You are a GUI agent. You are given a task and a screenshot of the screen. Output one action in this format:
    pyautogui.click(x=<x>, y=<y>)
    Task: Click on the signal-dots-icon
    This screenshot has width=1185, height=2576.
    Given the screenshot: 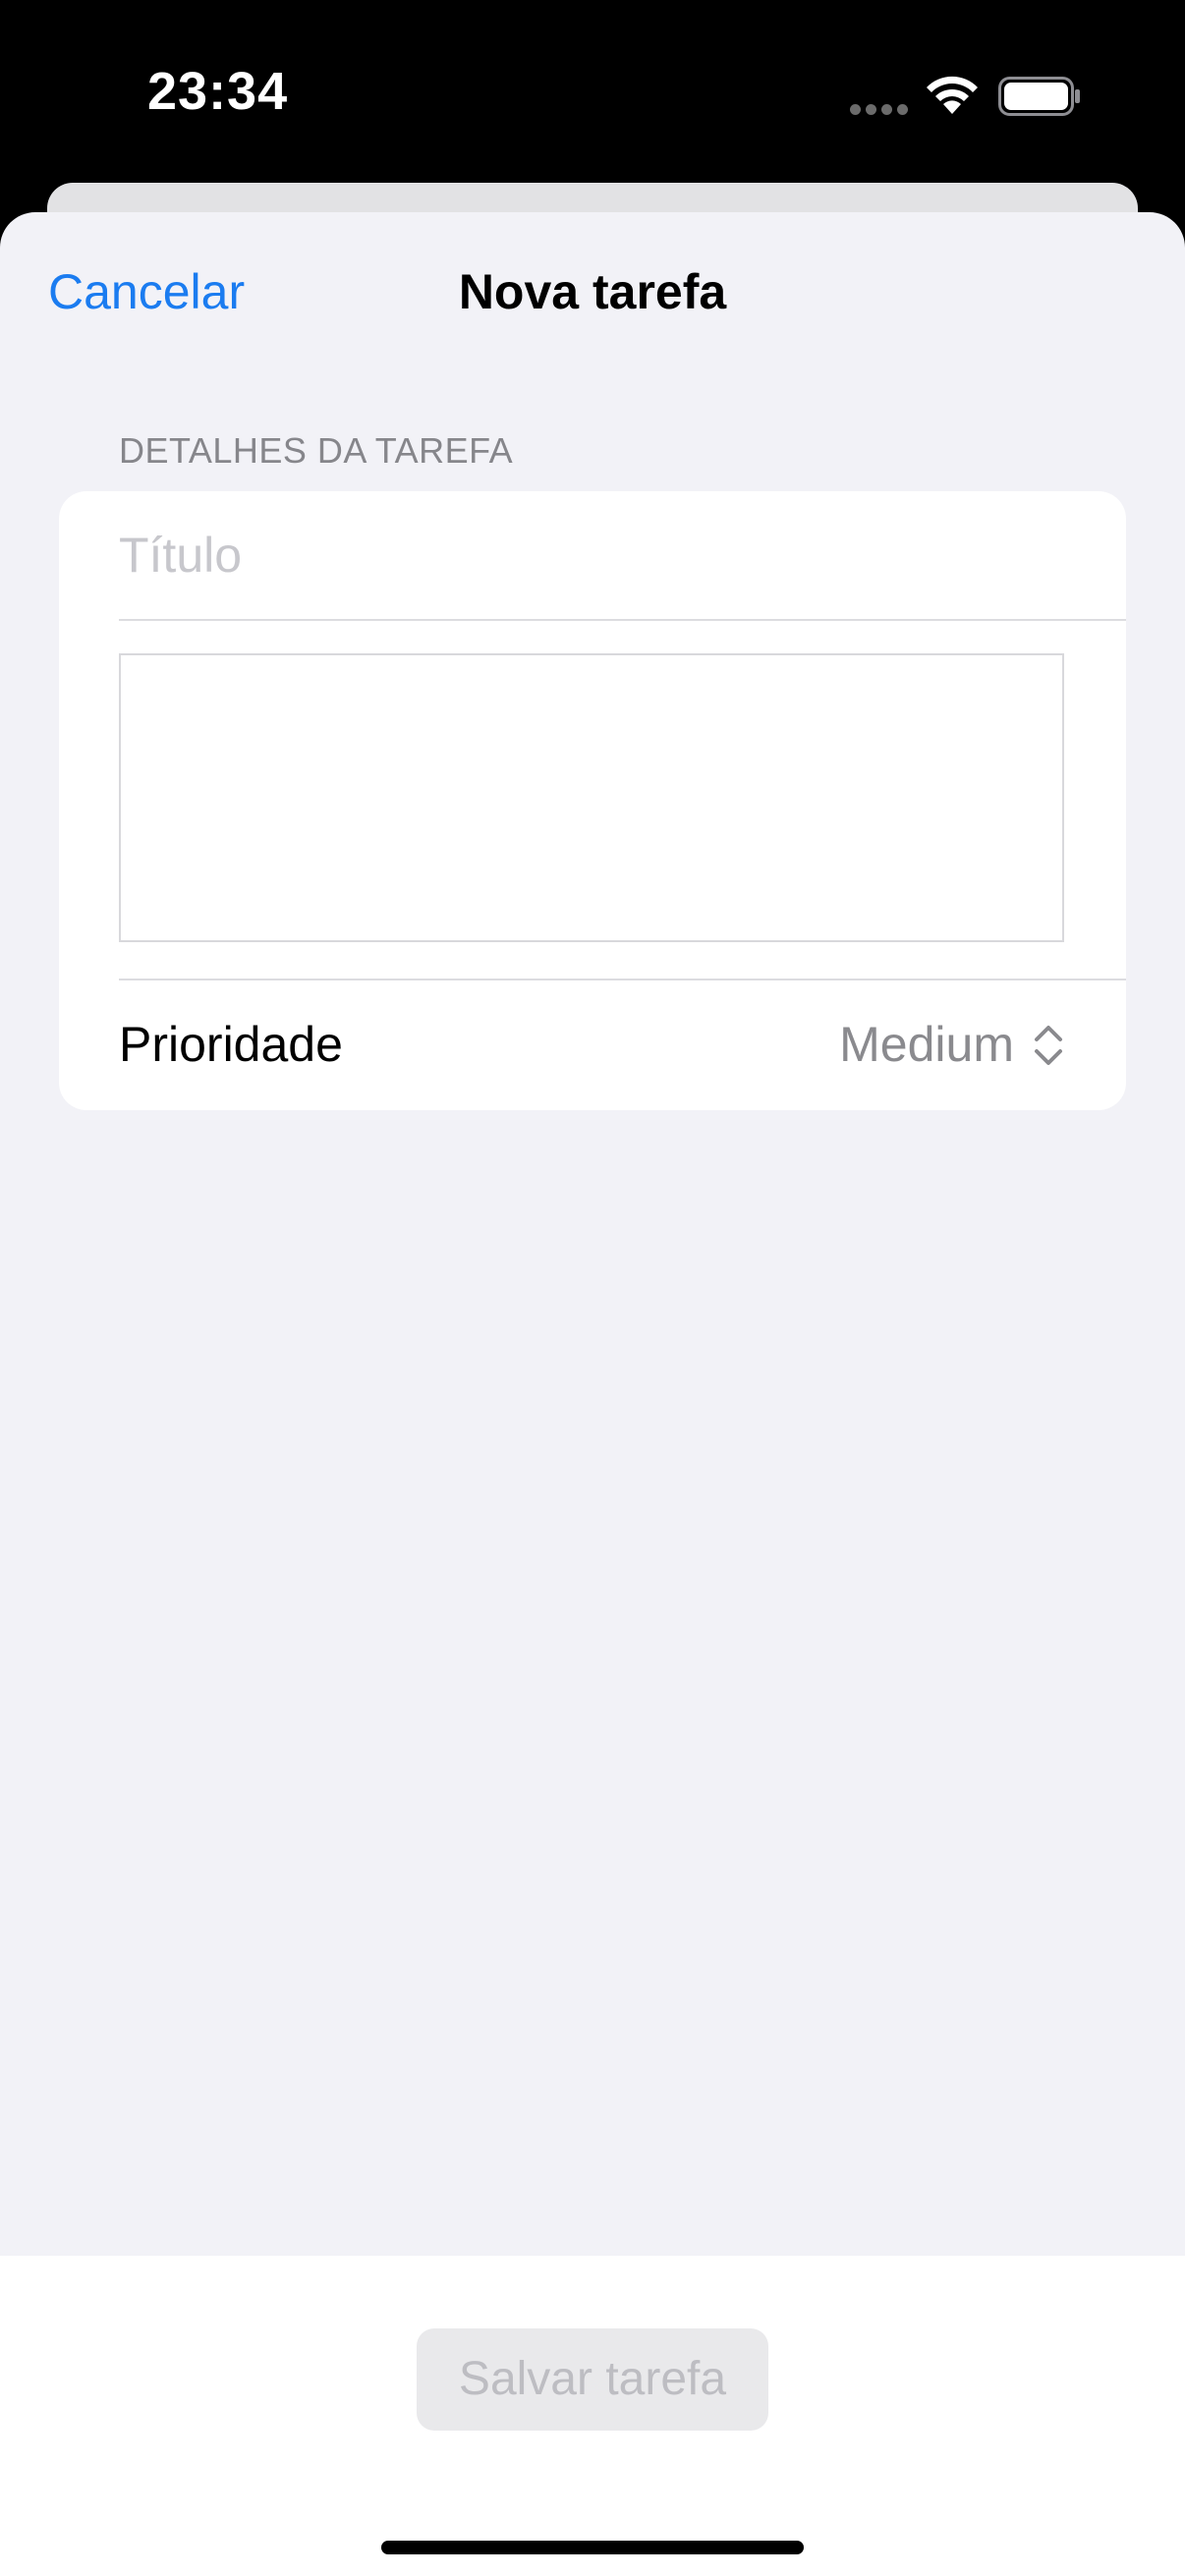 What is the action you would take?
    pyautogui.click(x=879, y=110)
    